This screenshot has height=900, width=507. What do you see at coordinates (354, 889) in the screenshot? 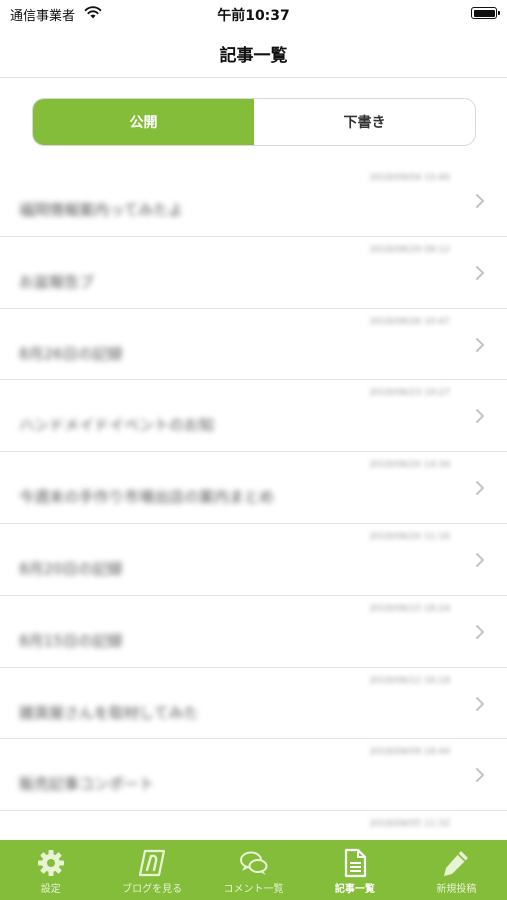
I see `tab-label: 記事一覧` at bounding box center [354, 889].